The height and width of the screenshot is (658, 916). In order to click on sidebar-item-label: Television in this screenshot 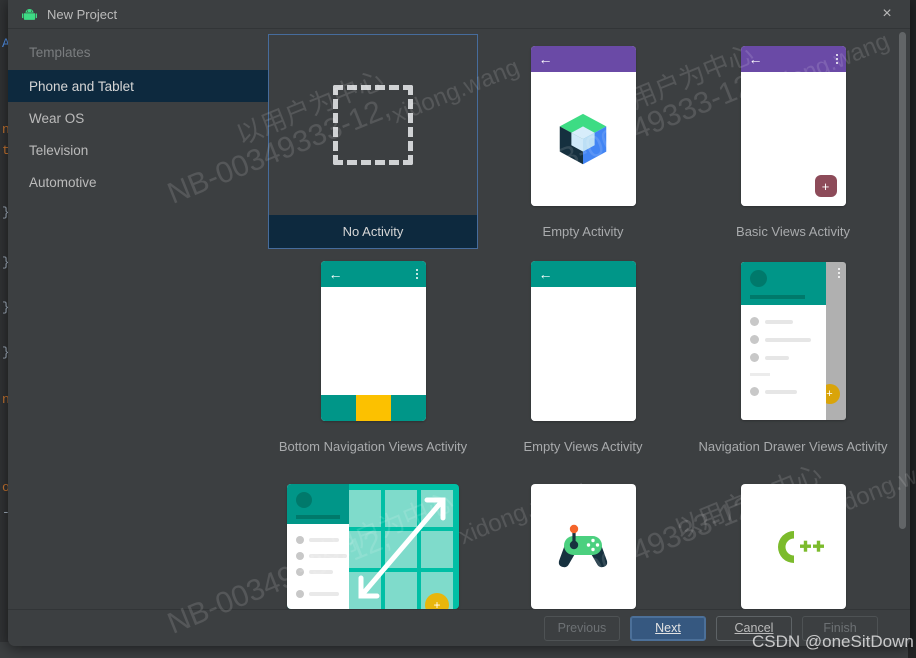, I will do `click(59, 150)`.